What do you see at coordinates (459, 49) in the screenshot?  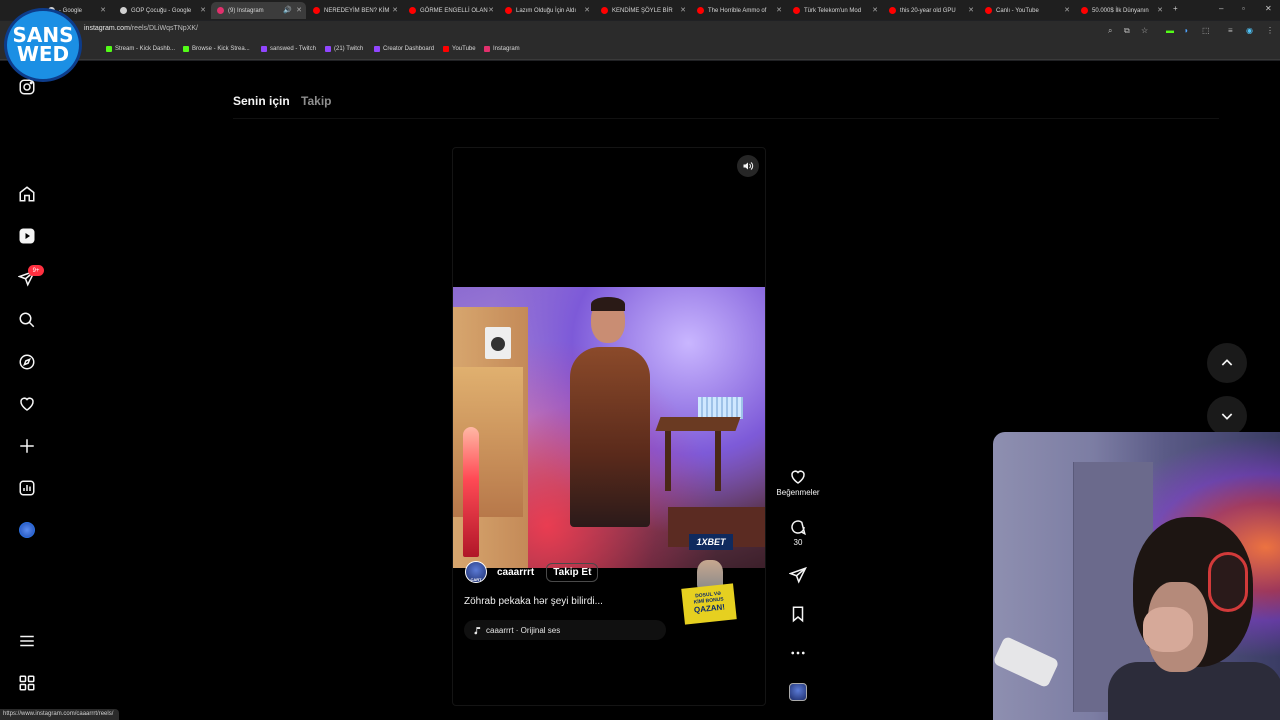 I see `bookmark-item: YouTube` at bounding box center [459, 49].